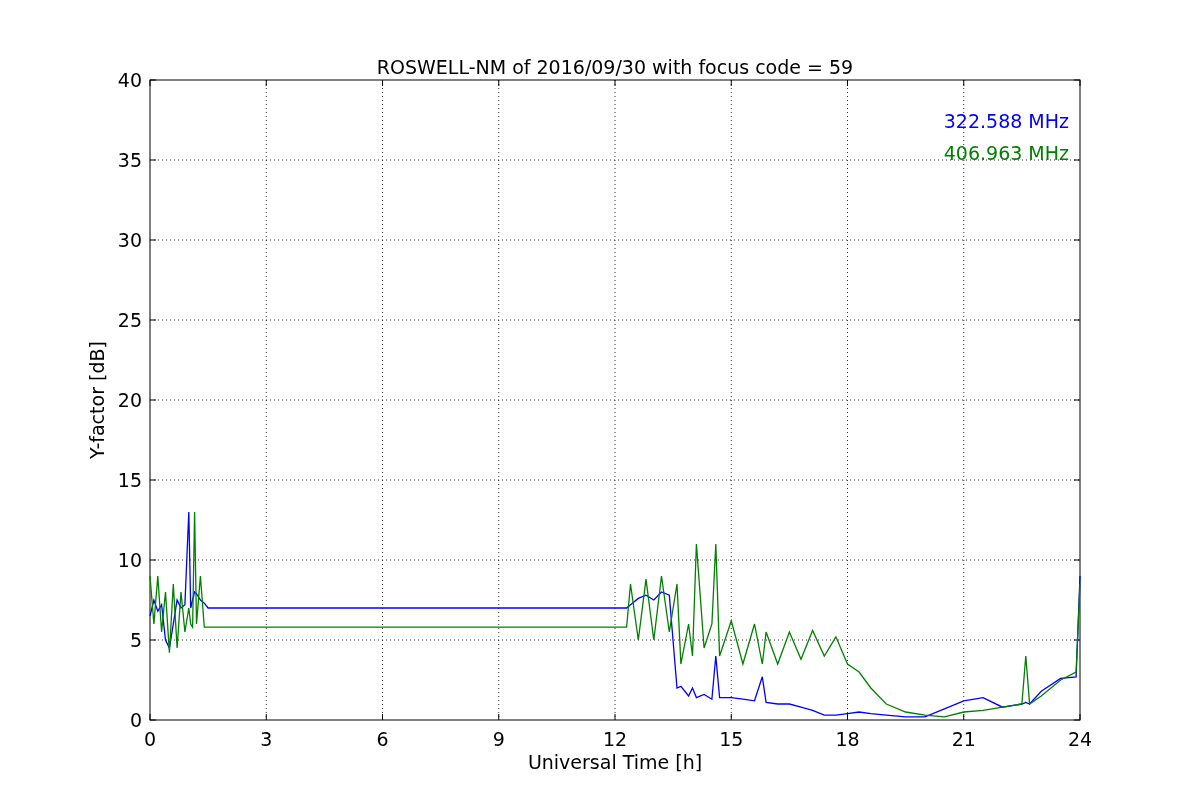  I want to click on x-tick-label: 0, so click(150, 739).